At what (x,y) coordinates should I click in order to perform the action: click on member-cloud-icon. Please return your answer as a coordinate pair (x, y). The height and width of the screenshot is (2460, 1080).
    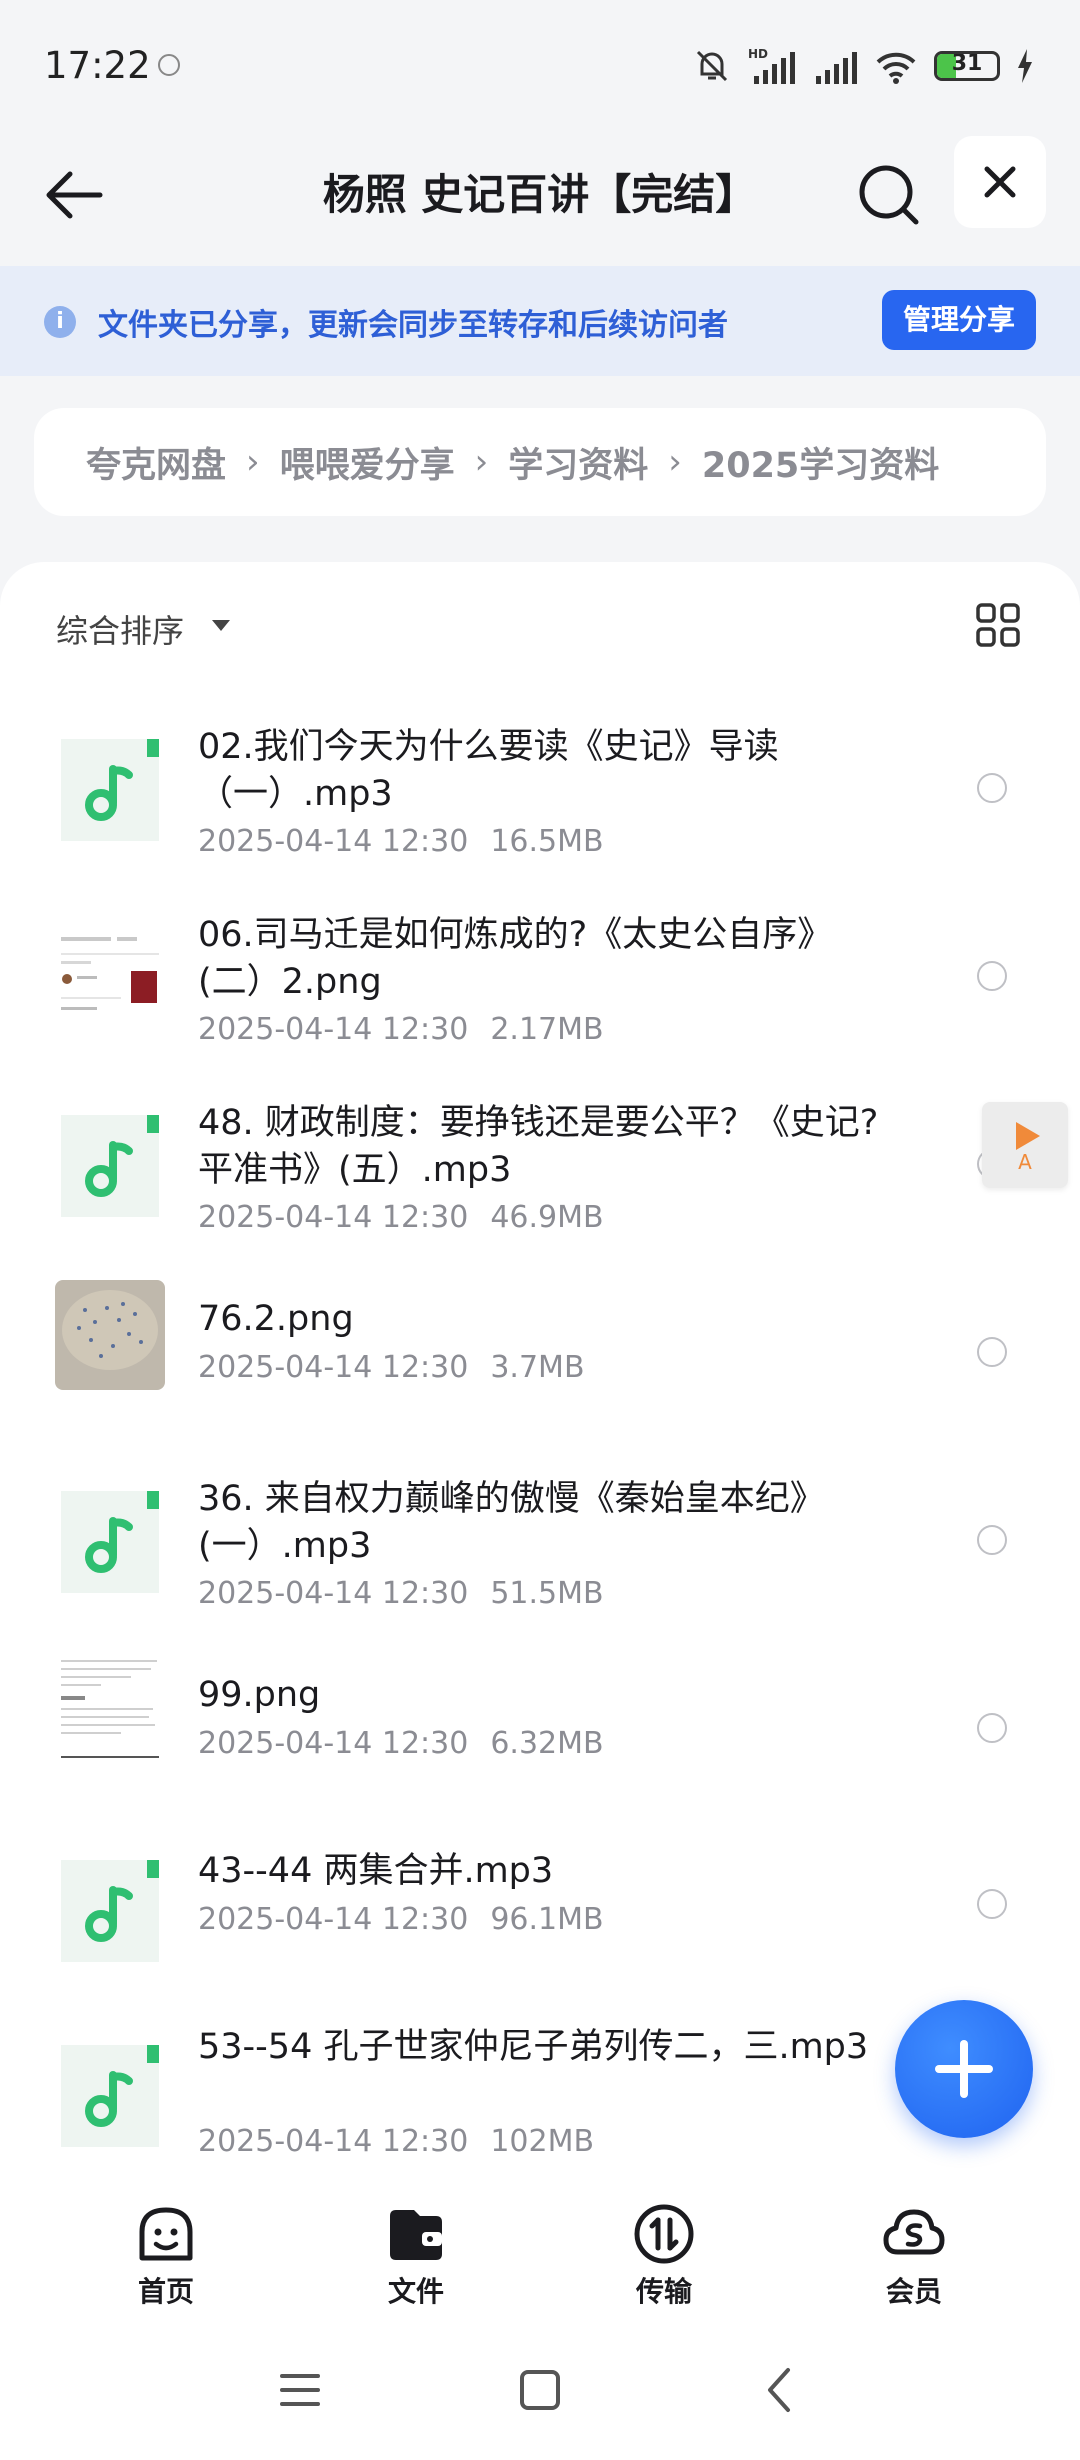
    Looking at the image, I should click on (914, 2232).